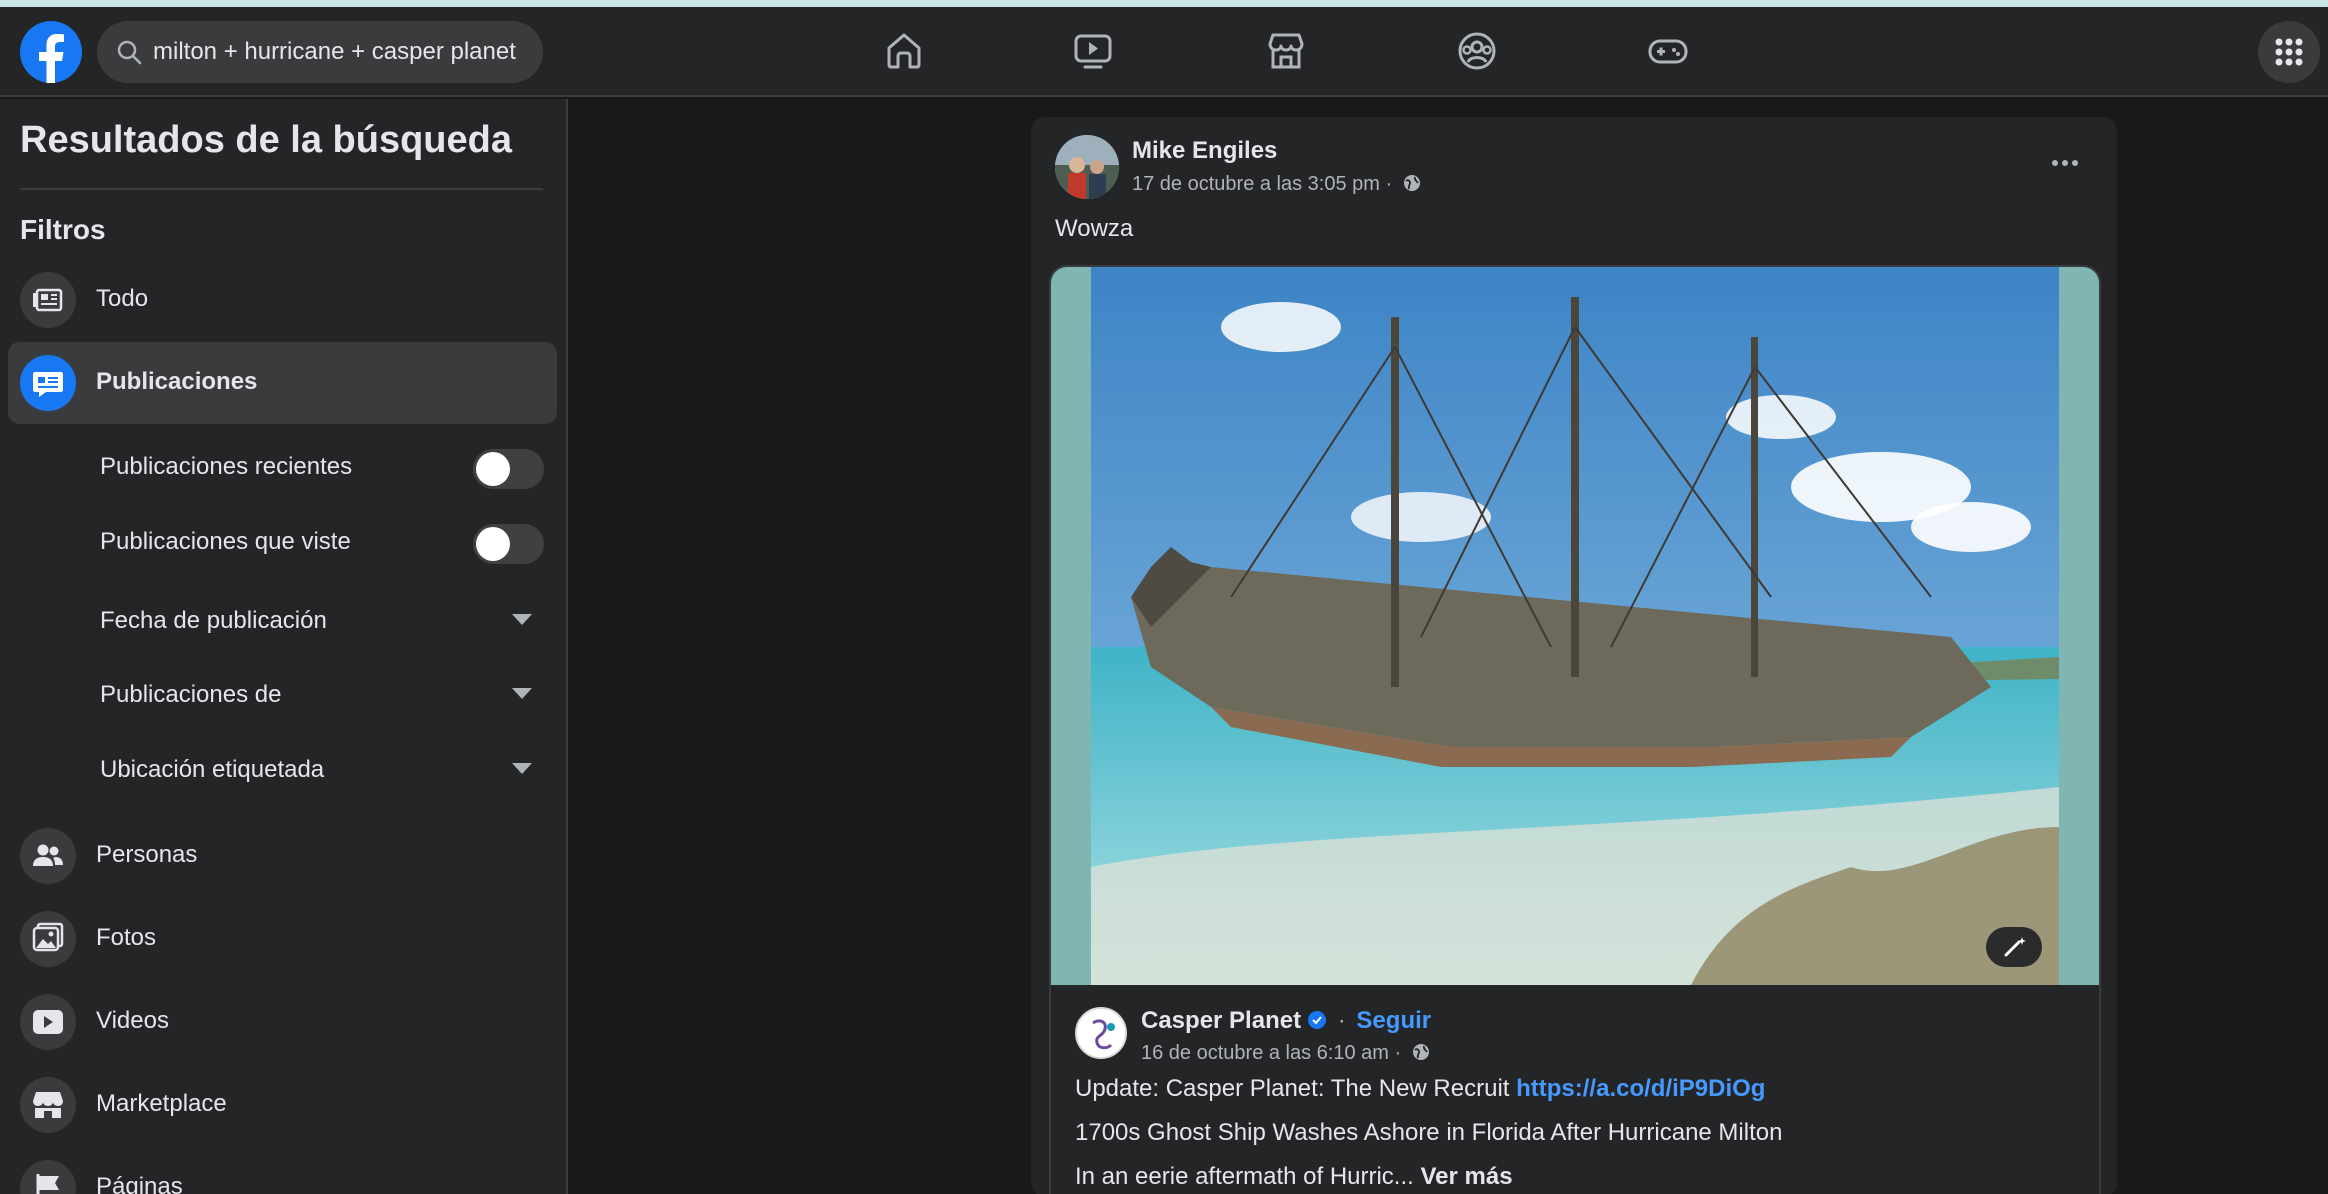 The width and height of the screenshot is (2328, 1194). Describe the element at coordinates (1668, 51) in the screenshot. I see `gaming-controller-icon` at that location.